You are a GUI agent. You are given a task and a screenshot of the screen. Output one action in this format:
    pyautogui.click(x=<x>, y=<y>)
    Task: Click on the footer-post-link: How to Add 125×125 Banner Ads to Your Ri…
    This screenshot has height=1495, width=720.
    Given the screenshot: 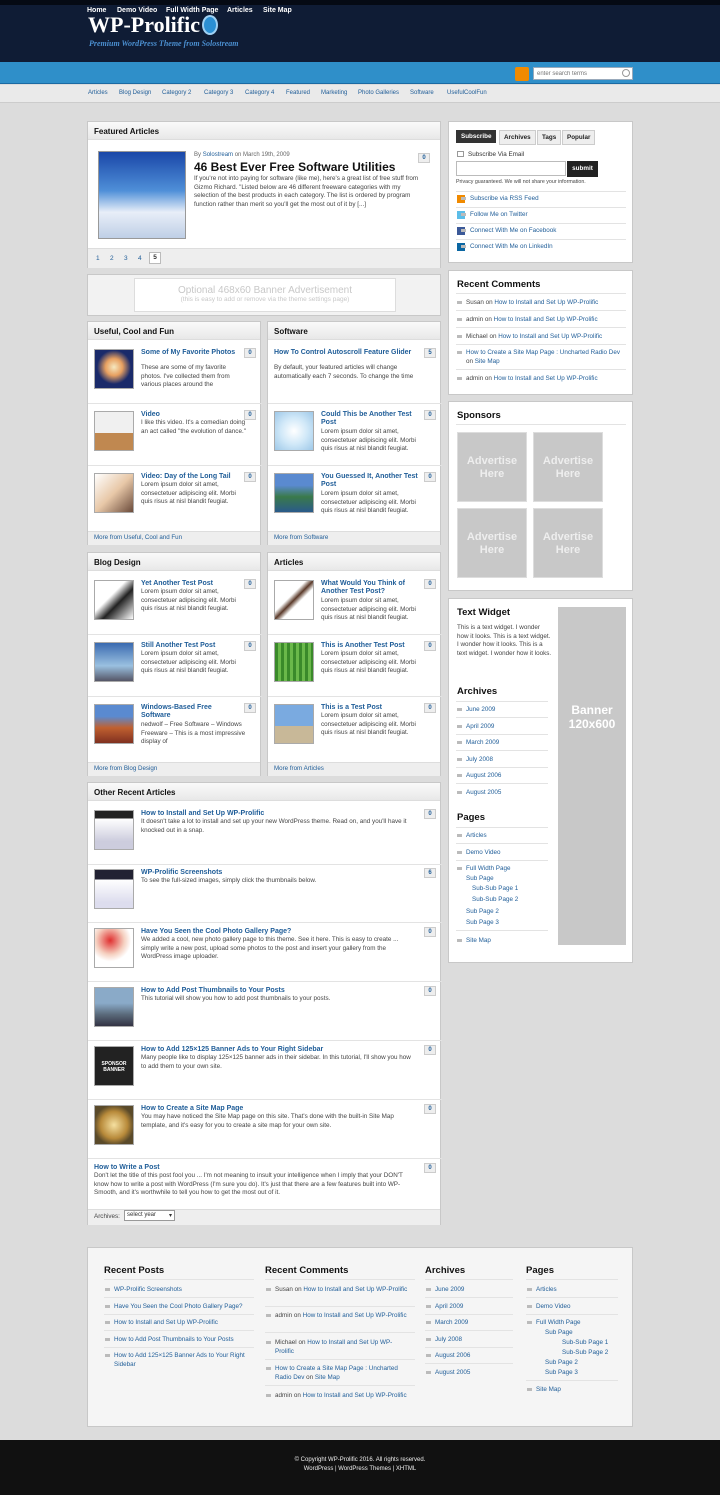 What is the action you would take?
    pyautogui.click(x=177, y=1360)
    